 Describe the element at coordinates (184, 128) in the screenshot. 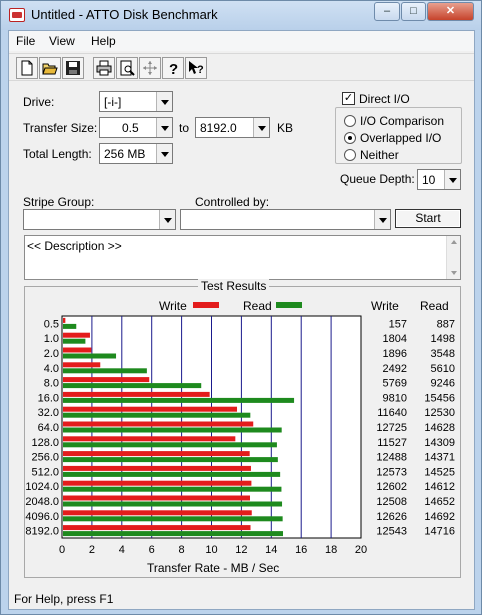

I see `to-label: to` at that location.